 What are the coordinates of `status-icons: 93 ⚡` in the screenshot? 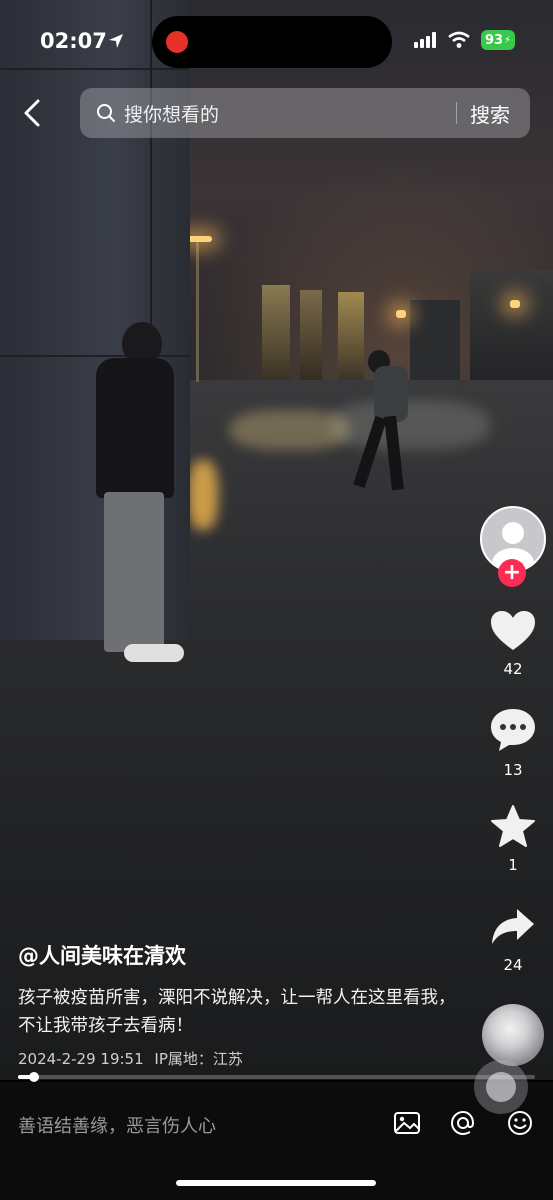 It's located at (464, 40).